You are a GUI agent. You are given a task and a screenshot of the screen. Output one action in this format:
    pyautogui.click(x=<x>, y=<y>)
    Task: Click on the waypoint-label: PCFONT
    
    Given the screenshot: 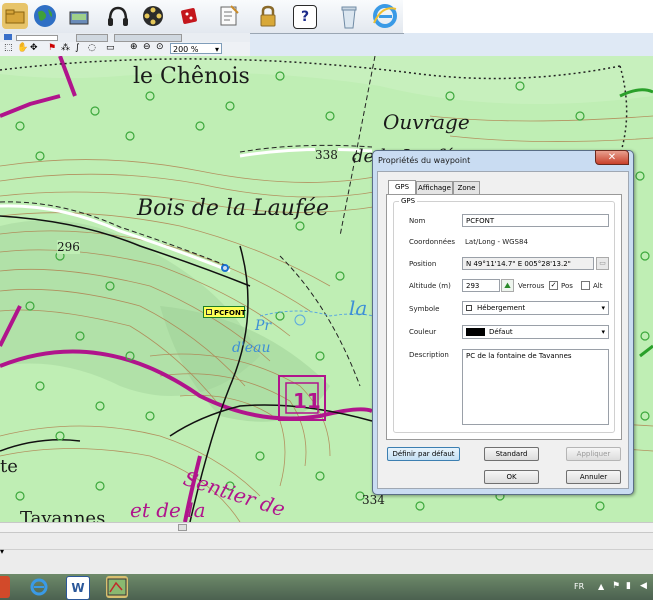 What is the action you would take?
    pyautogui.click(x=230, y=313)
    